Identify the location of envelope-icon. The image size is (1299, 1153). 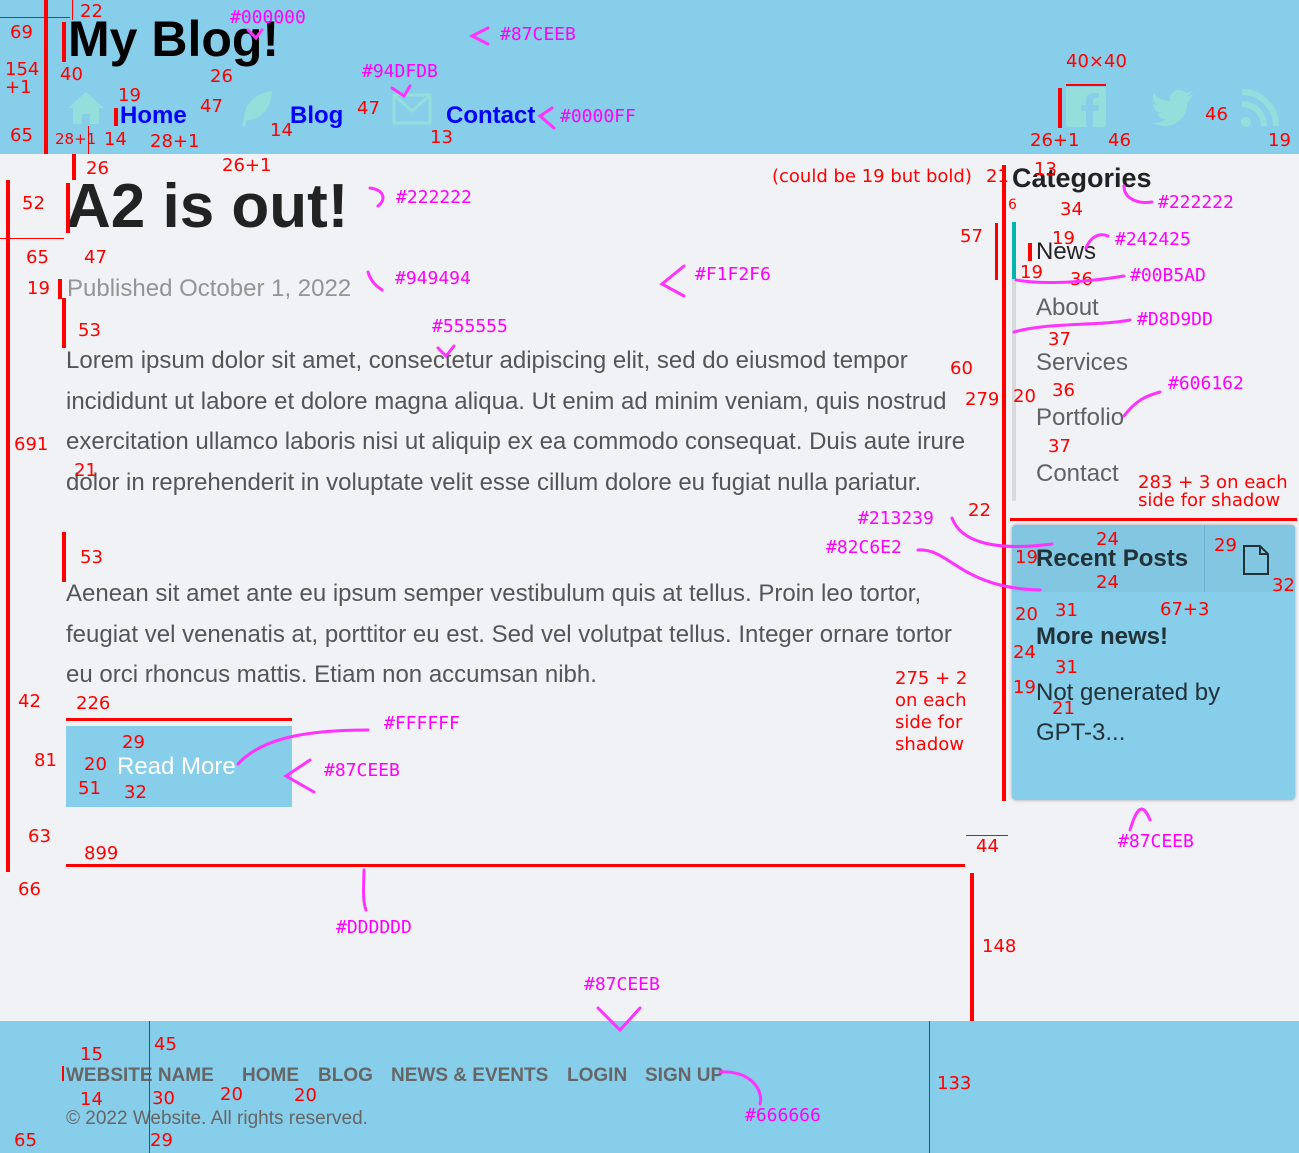
(412, 109).